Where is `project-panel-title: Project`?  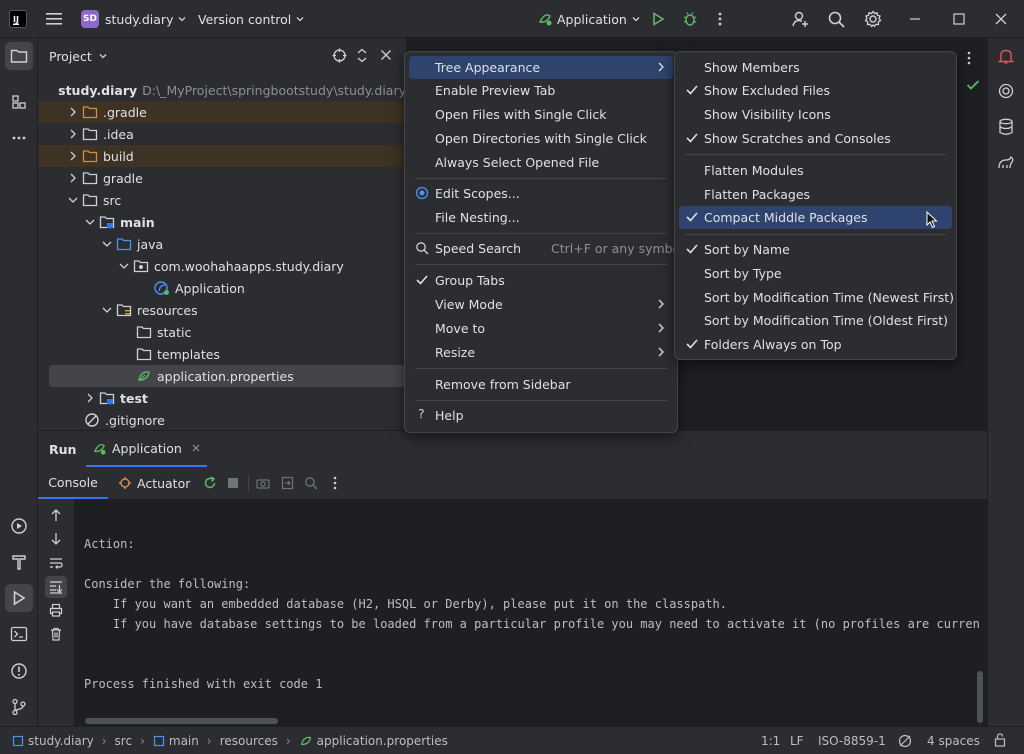 project-panel-title: Project is located at coordinates (70, 56).